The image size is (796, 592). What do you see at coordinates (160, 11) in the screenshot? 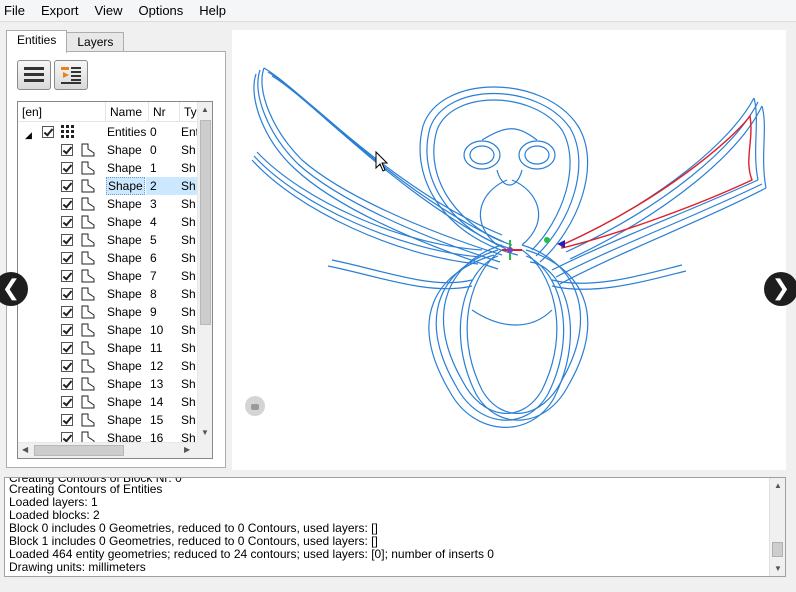
I see `menu-options: Options` at bounding box center [160, 11].